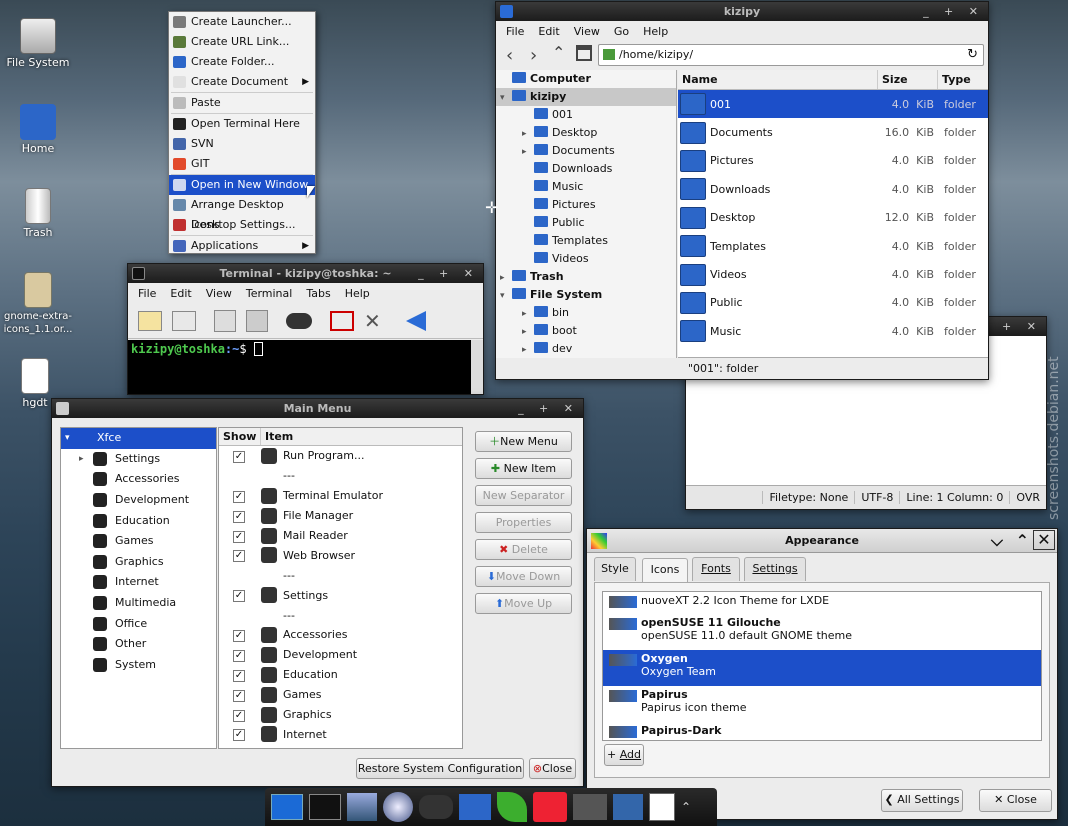  I want to click on side-pane-item: Videos, so click(586, 259).